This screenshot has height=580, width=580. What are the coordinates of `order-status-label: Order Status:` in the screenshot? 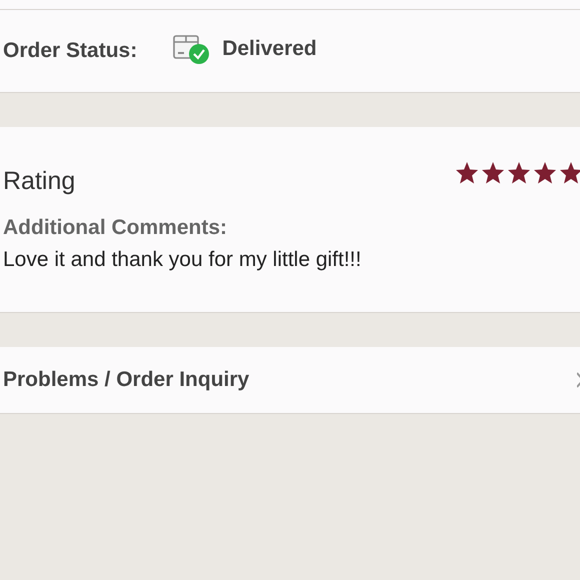 It's located at (70, 51).